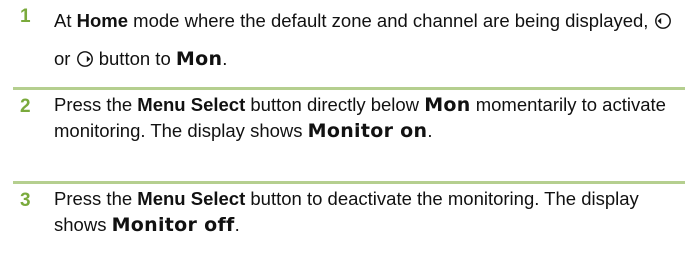 Image resolution: width=691 pixels, height=257 pixels. Describe the element at coordinates (367, 131) in the screenshot. I see `display-text-monitor-on: Monitor on` at that location.